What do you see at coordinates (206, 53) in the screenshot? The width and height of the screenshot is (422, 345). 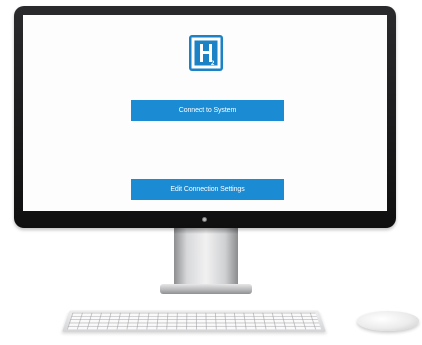 I see `h2-logo-icon: 2` at bounding box center [206, 53].